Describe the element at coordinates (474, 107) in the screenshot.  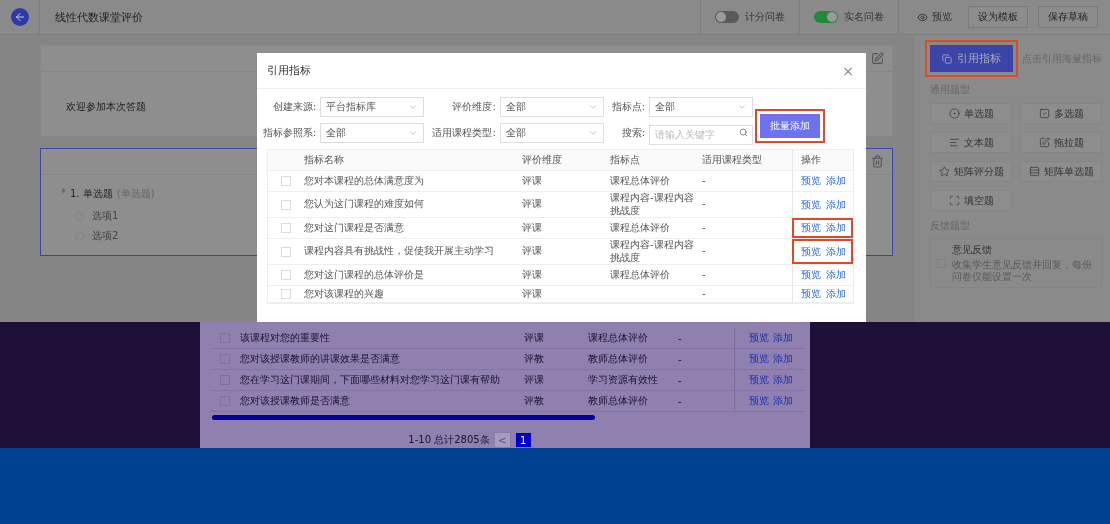
I see `filter-label: 评价维度:` at that location.